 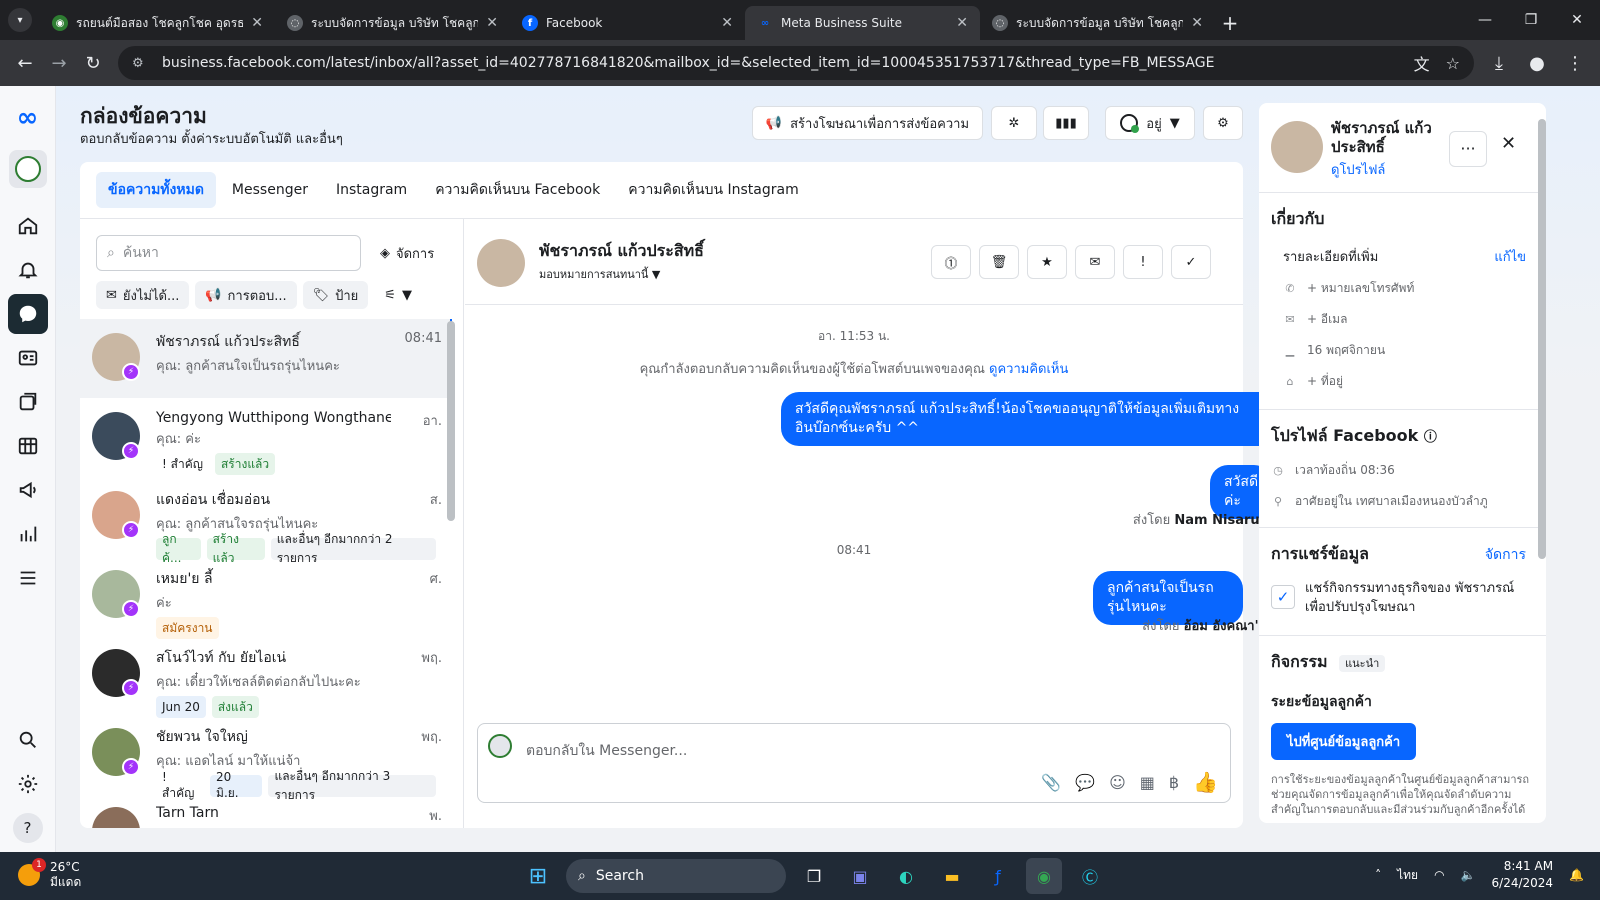 What do you see at coordinates (1430, 437) in the screenshot?
I see `info-icon: ⓘ` at bounding box center [1430, 437].